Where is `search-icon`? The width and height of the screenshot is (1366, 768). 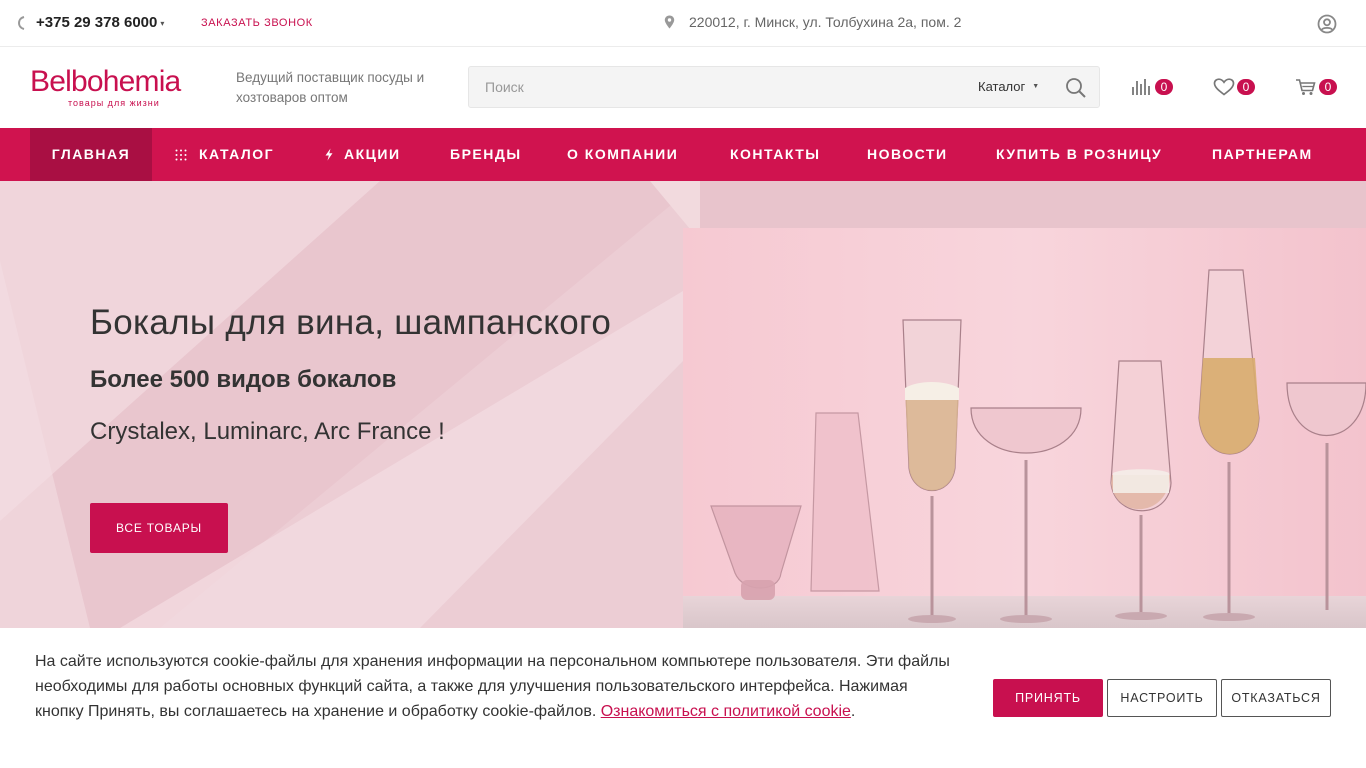 search-icon is located at coordinates (1076, 88).